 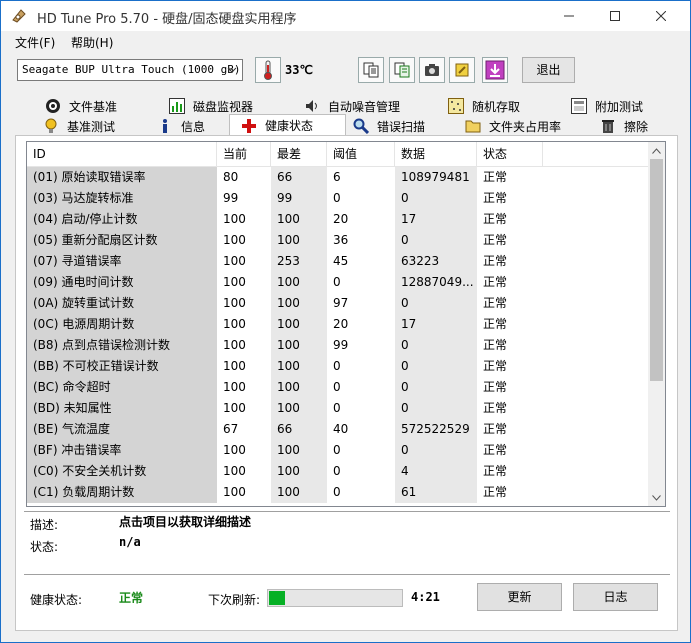 I want to click on screenshot-button, so click(x=432, y=70).